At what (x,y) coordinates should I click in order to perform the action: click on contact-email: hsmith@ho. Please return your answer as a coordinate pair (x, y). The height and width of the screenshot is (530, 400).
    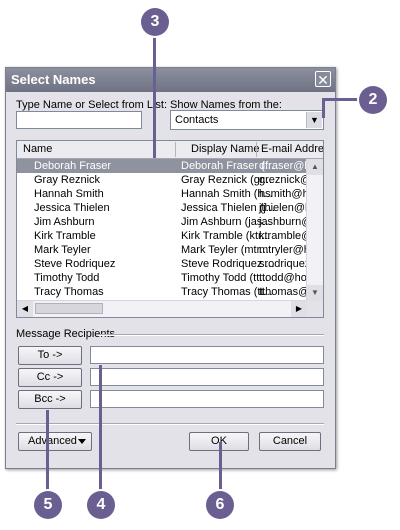
    Looking at the image, I should click on (283, 194).